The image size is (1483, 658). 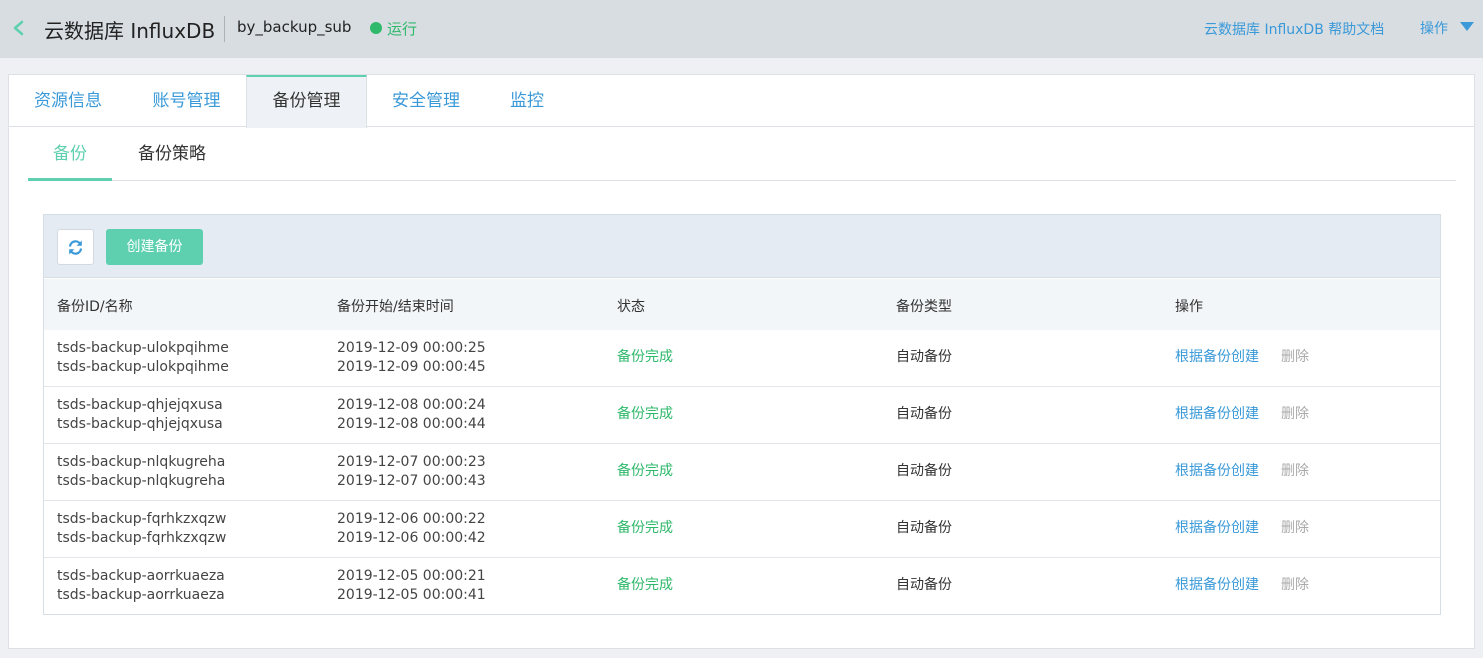 I want to click on col-header-type: 备份类型, so click(x=924, y=307).